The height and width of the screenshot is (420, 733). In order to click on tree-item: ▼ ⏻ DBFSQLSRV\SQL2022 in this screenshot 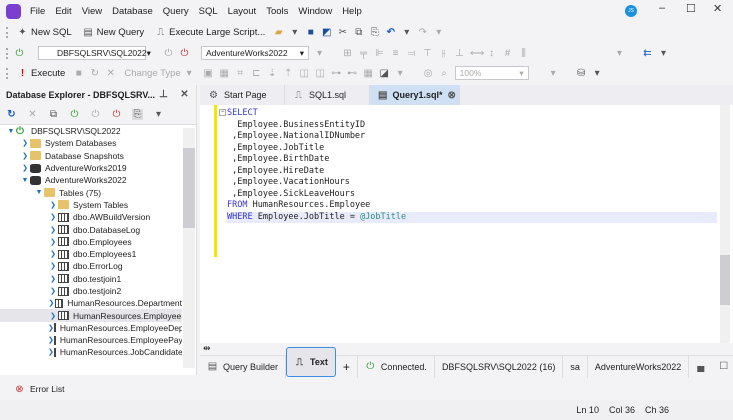, I will do `click(91, 131)`.